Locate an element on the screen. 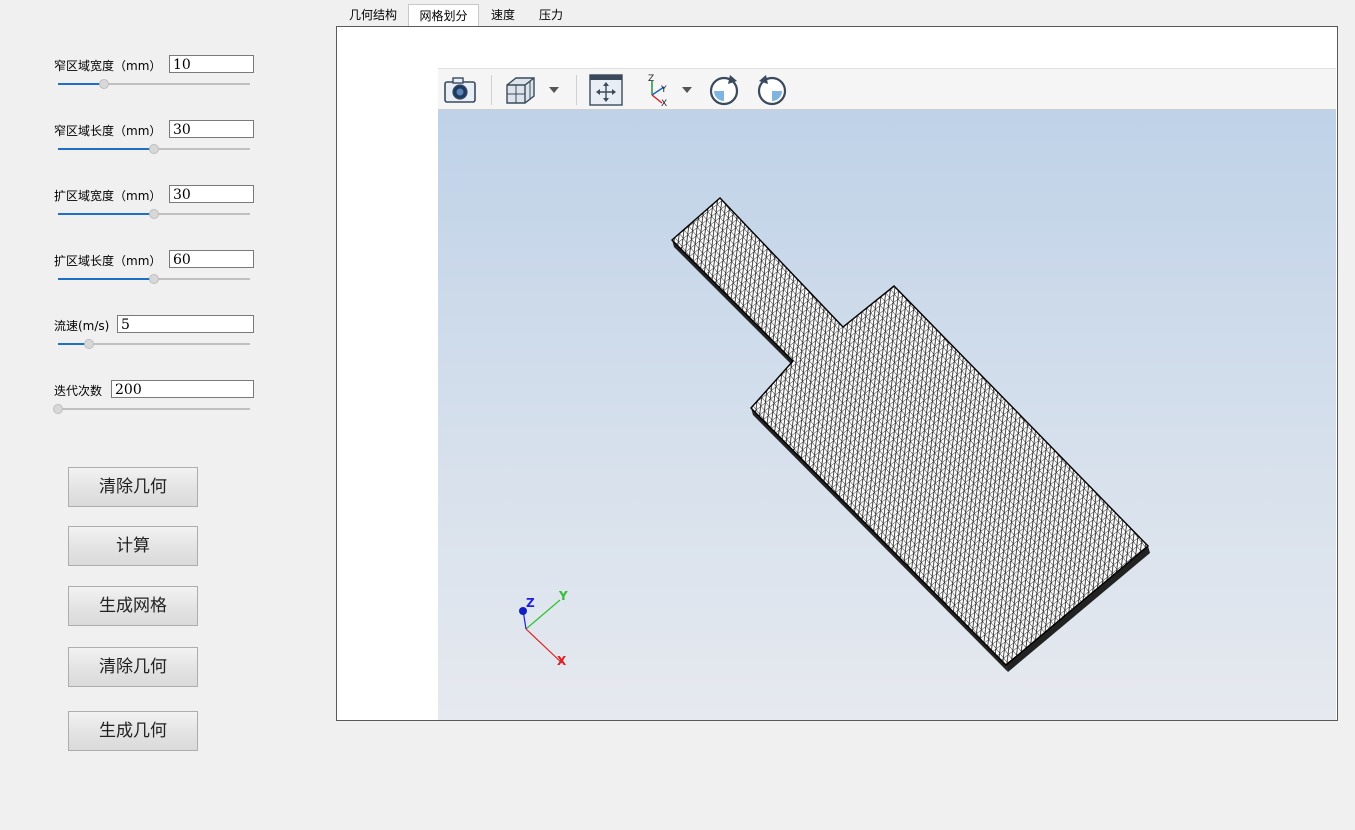  view-cube-icon is located at coordinates (520, 90).